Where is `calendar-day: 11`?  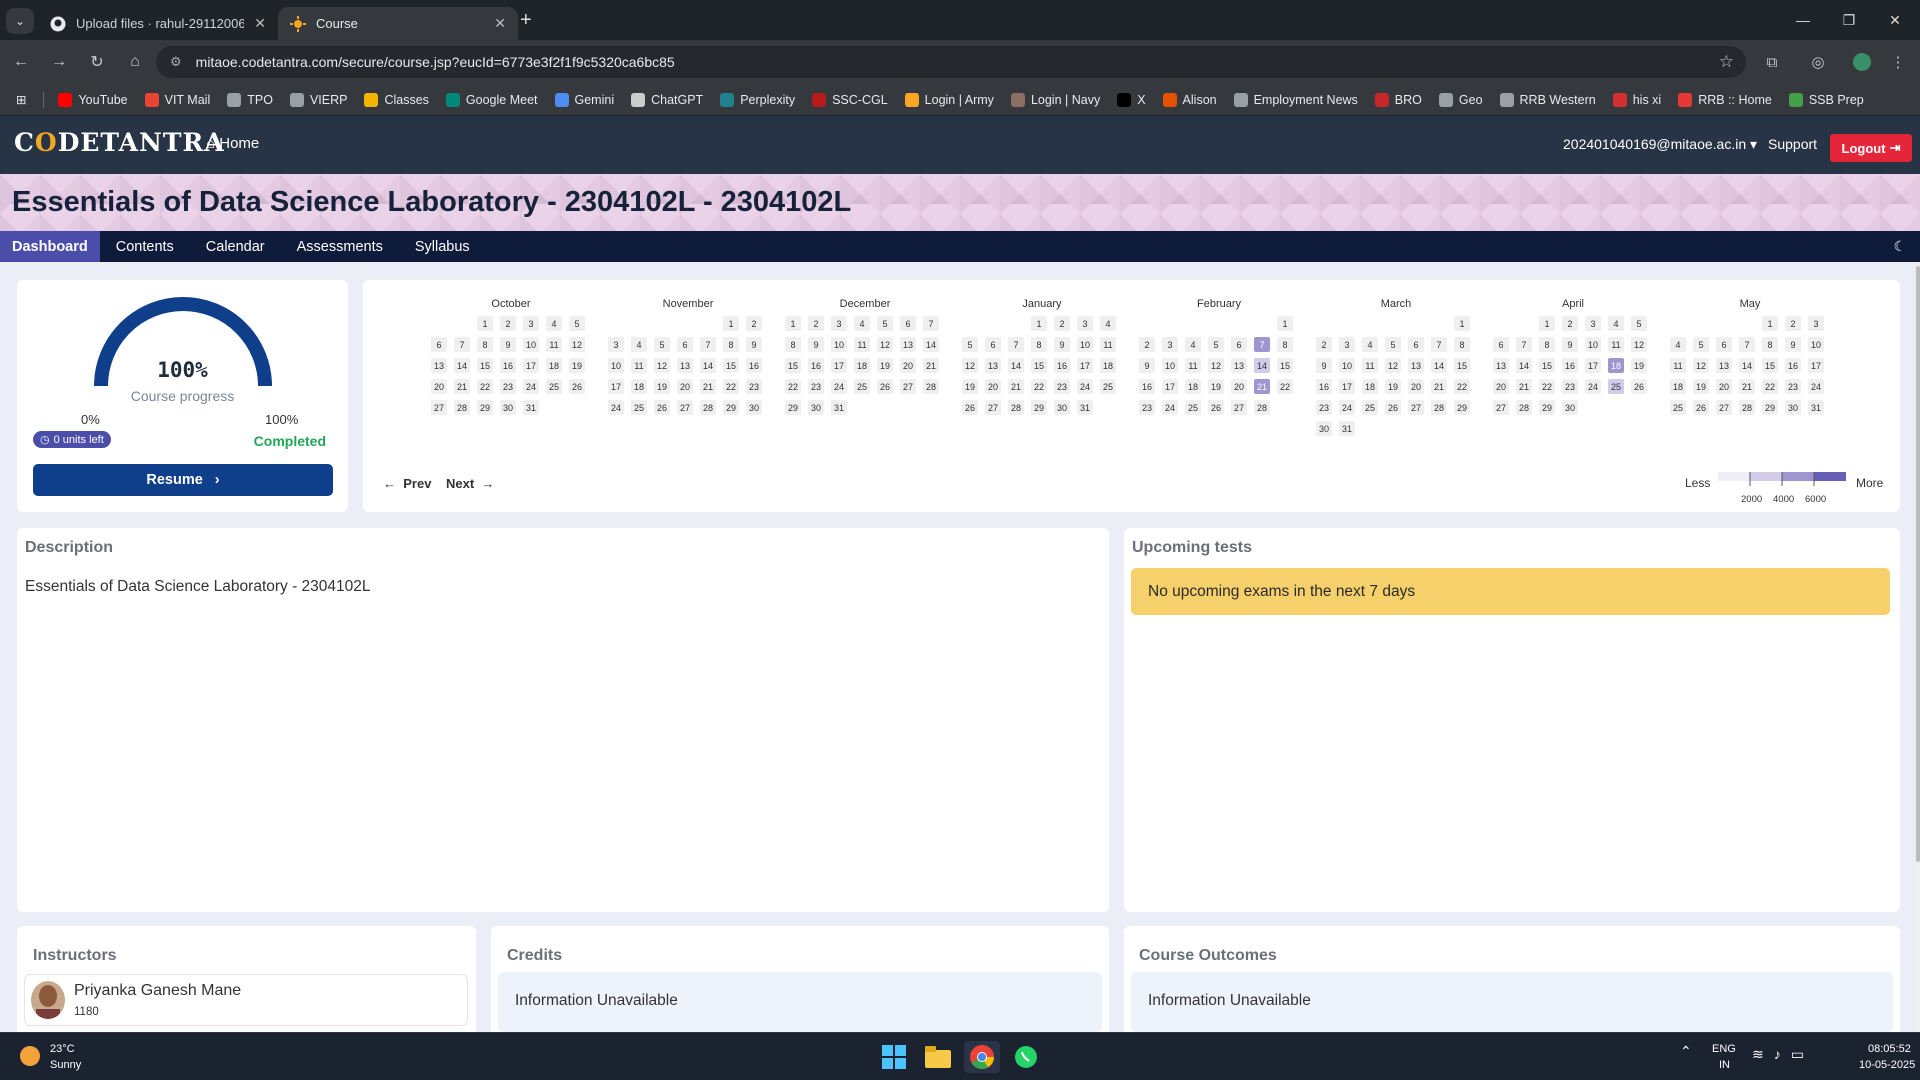 calendar-day: 11 is located at coordinates (1108, 344).